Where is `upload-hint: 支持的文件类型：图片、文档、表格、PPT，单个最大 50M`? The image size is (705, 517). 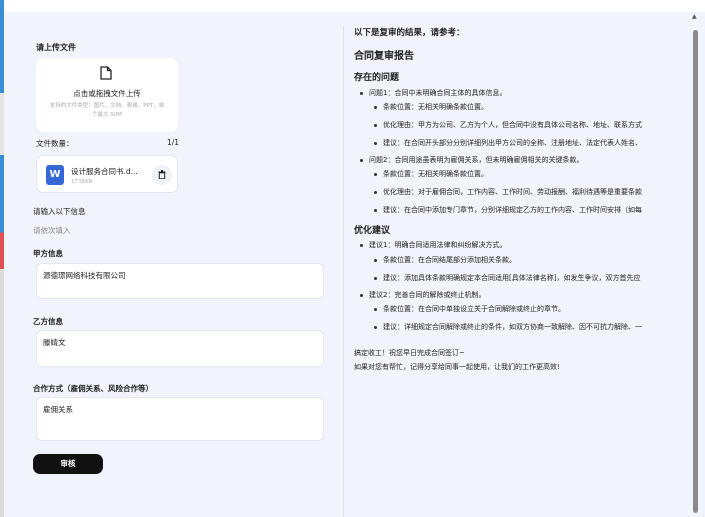 upload-hint: 支持的文件类型：图片、文档、表格、PPT，单个最大 50M is located at coordinates (107, 110).